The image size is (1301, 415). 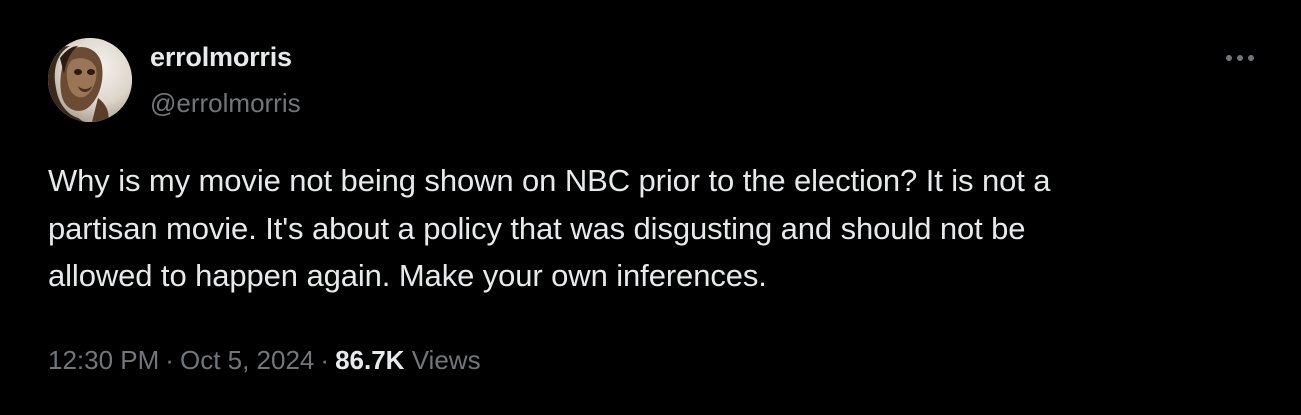 I want to click on author-block: errolmorris @errolmorris, so click(x=225, y=80).